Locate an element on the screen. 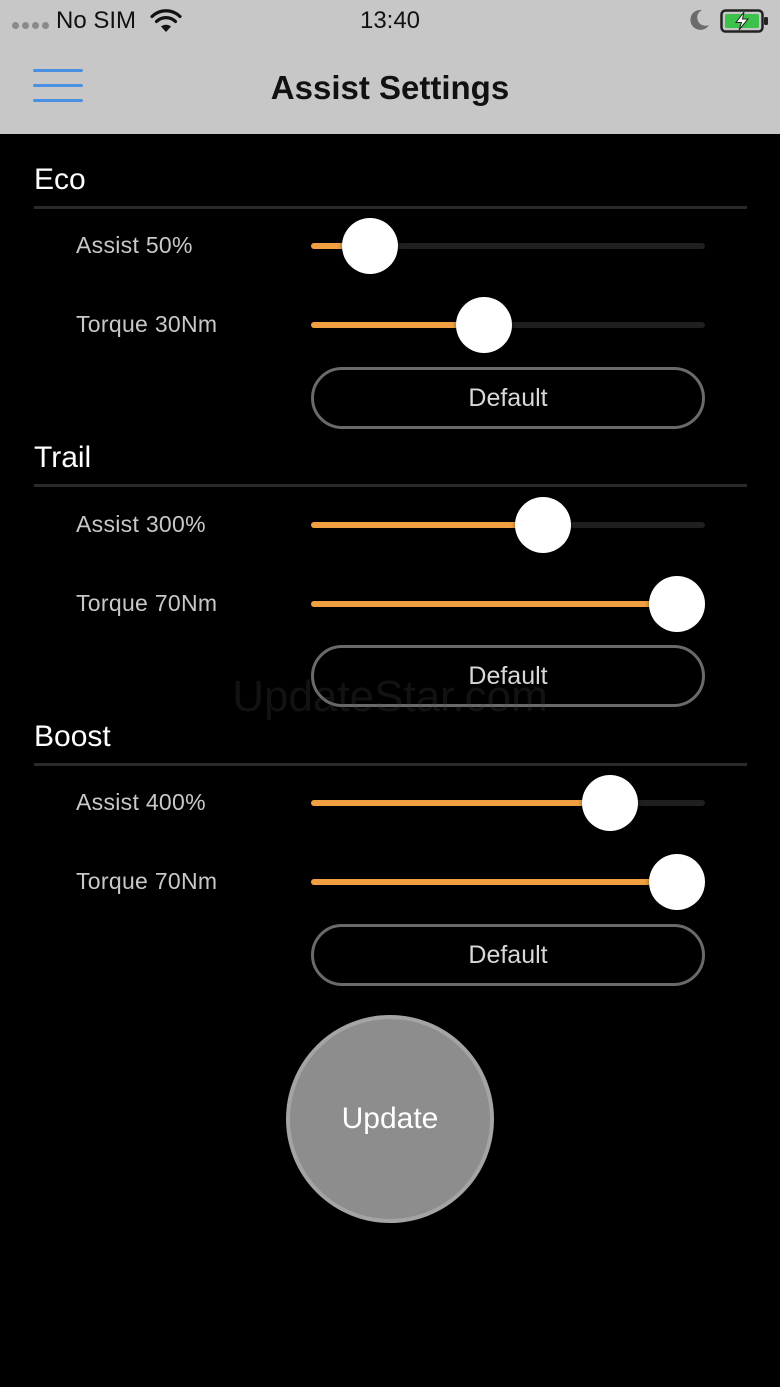 The width and height of the screenshot is (780, 1387). status-bar: No SIM 13:40 is located at coordinates (390, 22).